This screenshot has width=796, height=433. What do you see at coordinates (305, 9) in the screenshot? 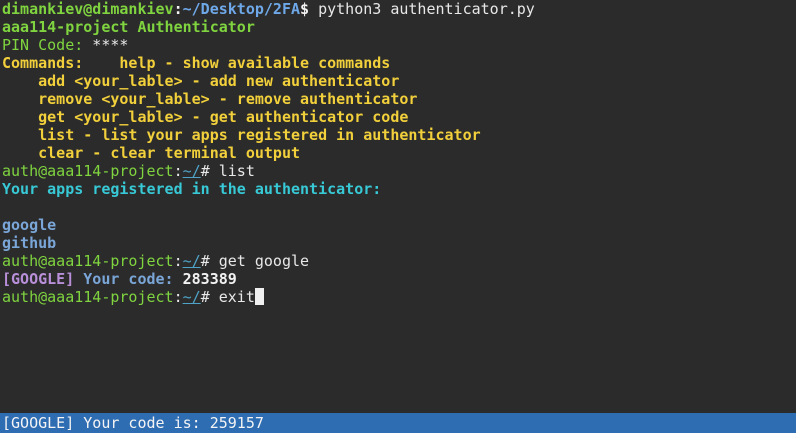
I see `shell-dollar: $` at bounding box center [305, 9].